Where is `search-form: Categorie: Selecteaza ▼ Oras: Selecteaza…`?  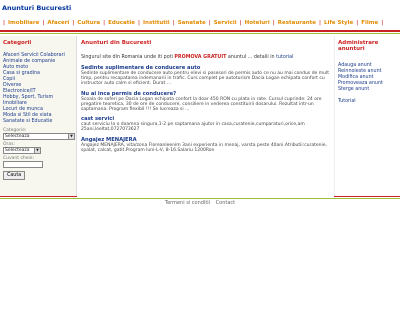 search-form: Categorie: Selecteaza ▼ Oras: Selecteaza… is located at coordinates (39, 154).